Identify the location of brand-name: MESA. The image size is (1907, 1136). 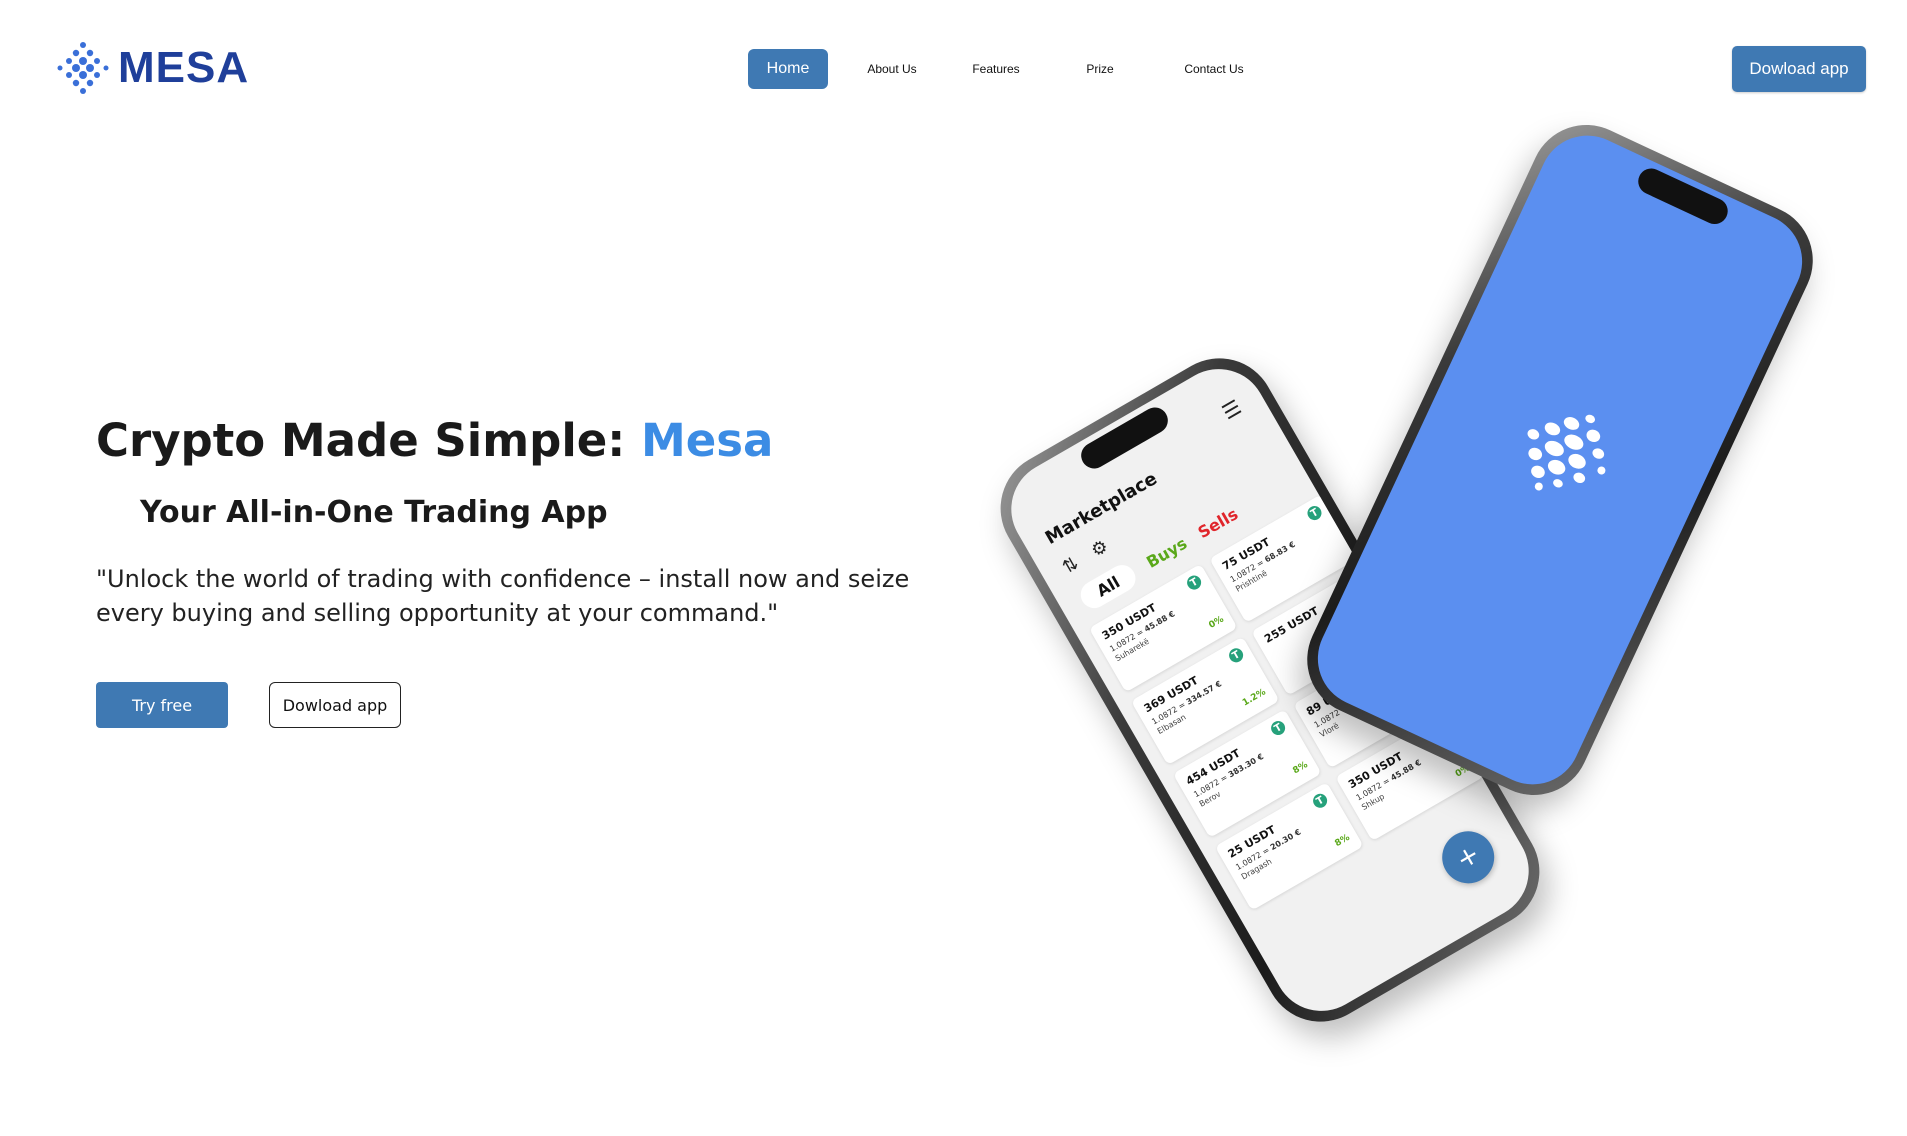
(184, 67).